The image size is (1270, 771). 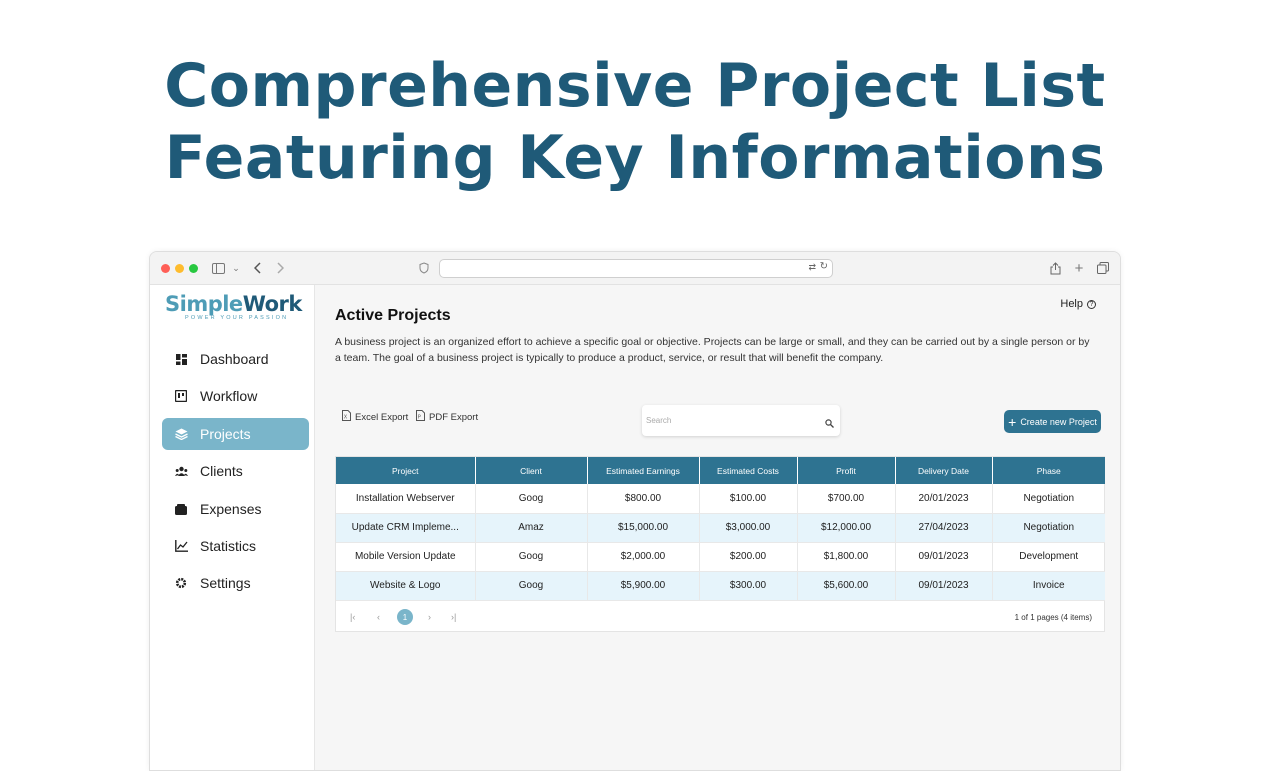 What do you see at coordinates (272, 304) in the screenshot?
I see `logo-part-work: Work` at bounding box center [272, 304].